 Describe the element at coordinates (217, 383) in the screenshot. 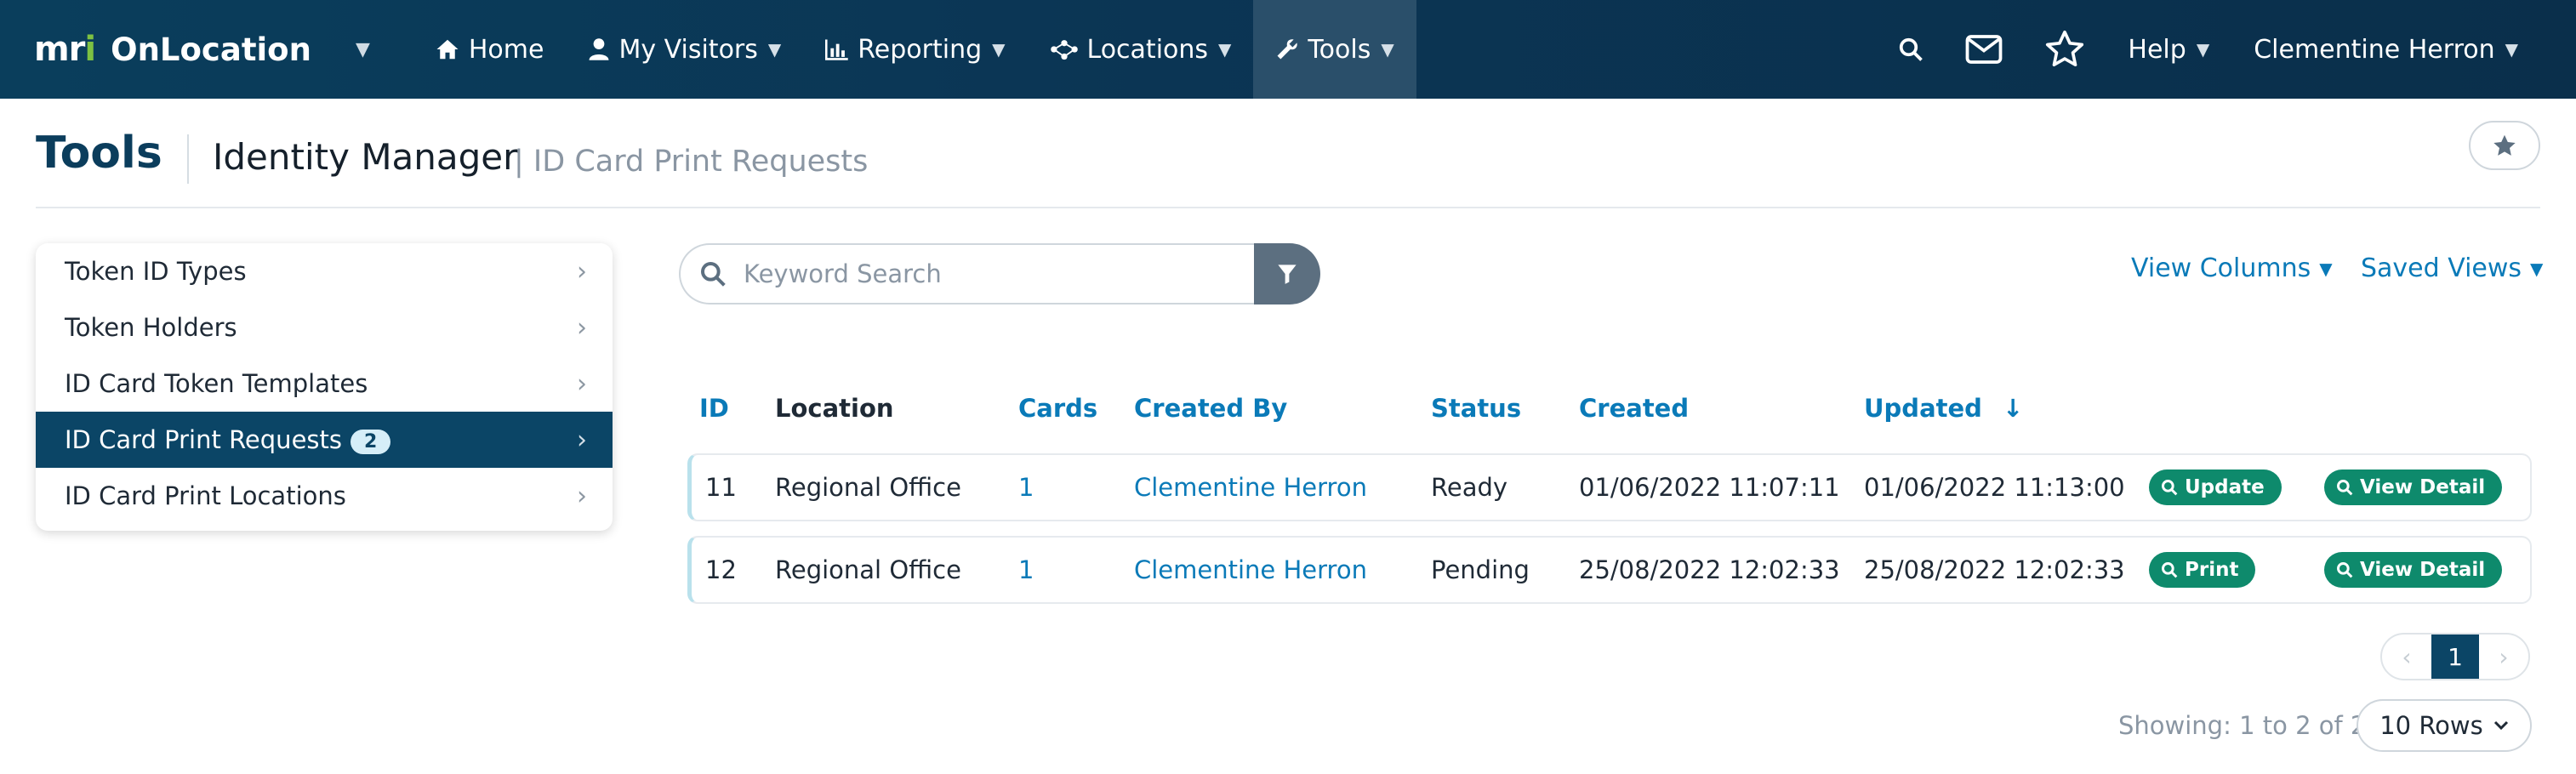

I see `sidebar-item-label: ID Card Token Templates` at that location.